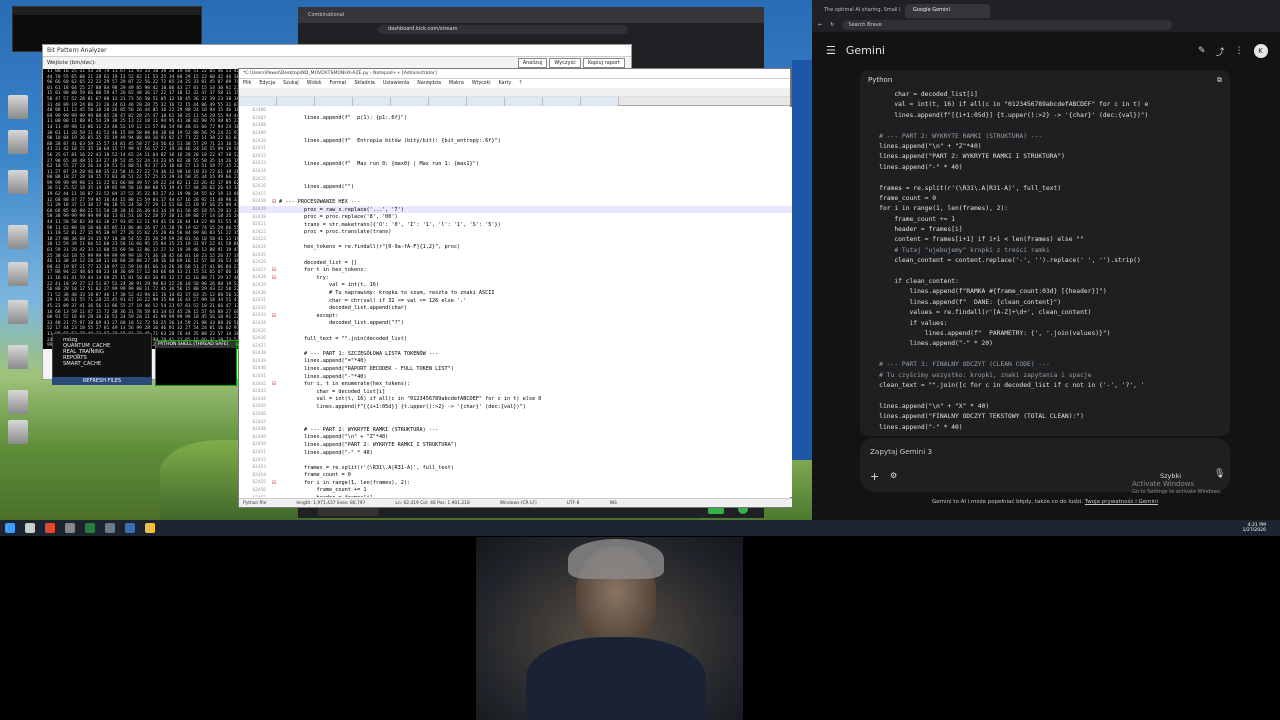 The image size is (1280, 720). What do you see at coordinates (515, 202) in the screenshot?
I see `code-line: 62418 ⊟ # --- PROCESOWANIE HEX ---` at bounding box center [515, 202].